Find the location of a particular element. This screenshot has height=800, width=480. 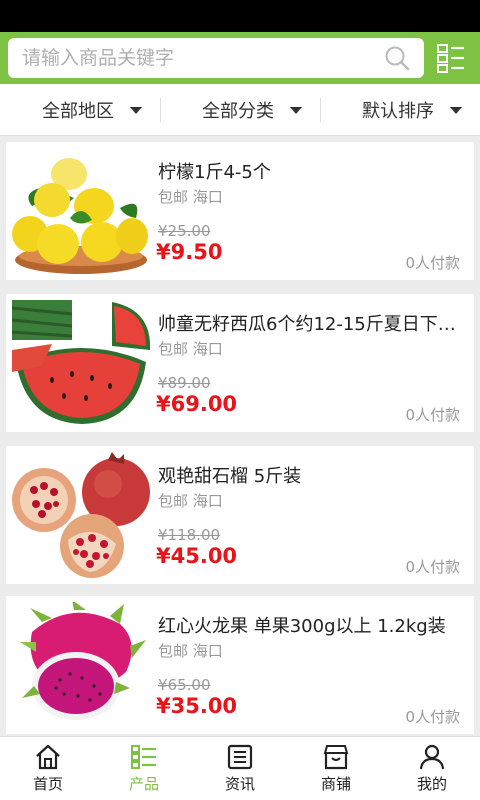

product-price: ¥45.00 is located at coordinates (197, 556).